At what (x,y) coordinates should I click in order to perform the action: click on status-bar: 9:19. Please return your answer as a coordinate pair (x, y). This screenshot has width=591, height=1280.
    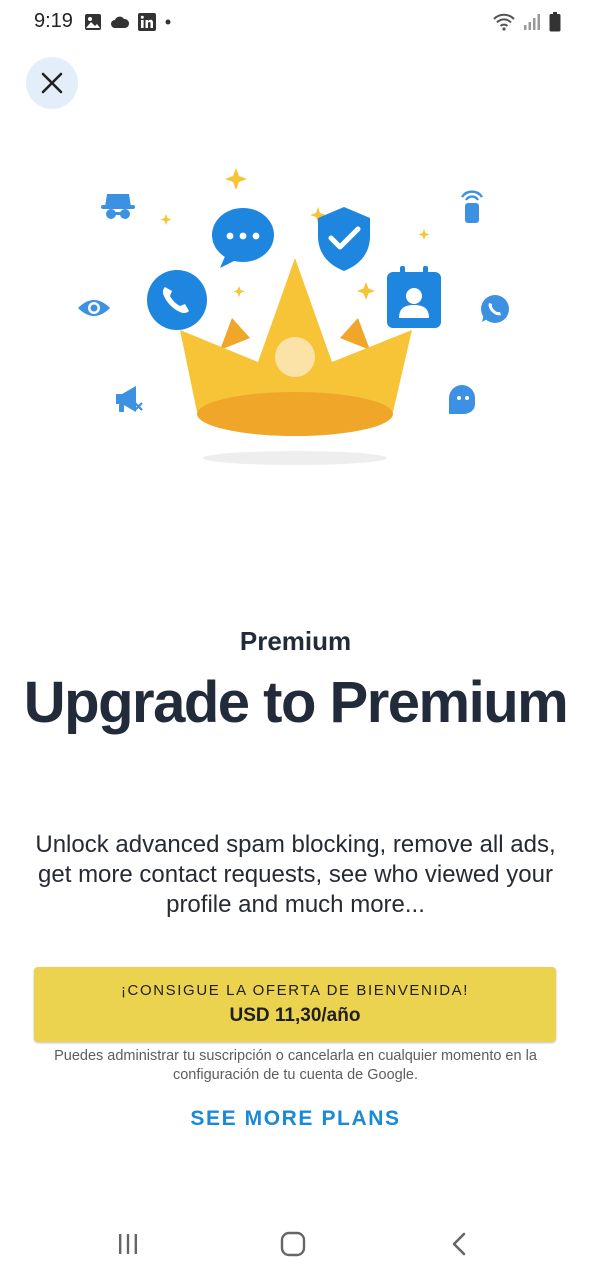
    Looking at the image, I should click on (295, 22).